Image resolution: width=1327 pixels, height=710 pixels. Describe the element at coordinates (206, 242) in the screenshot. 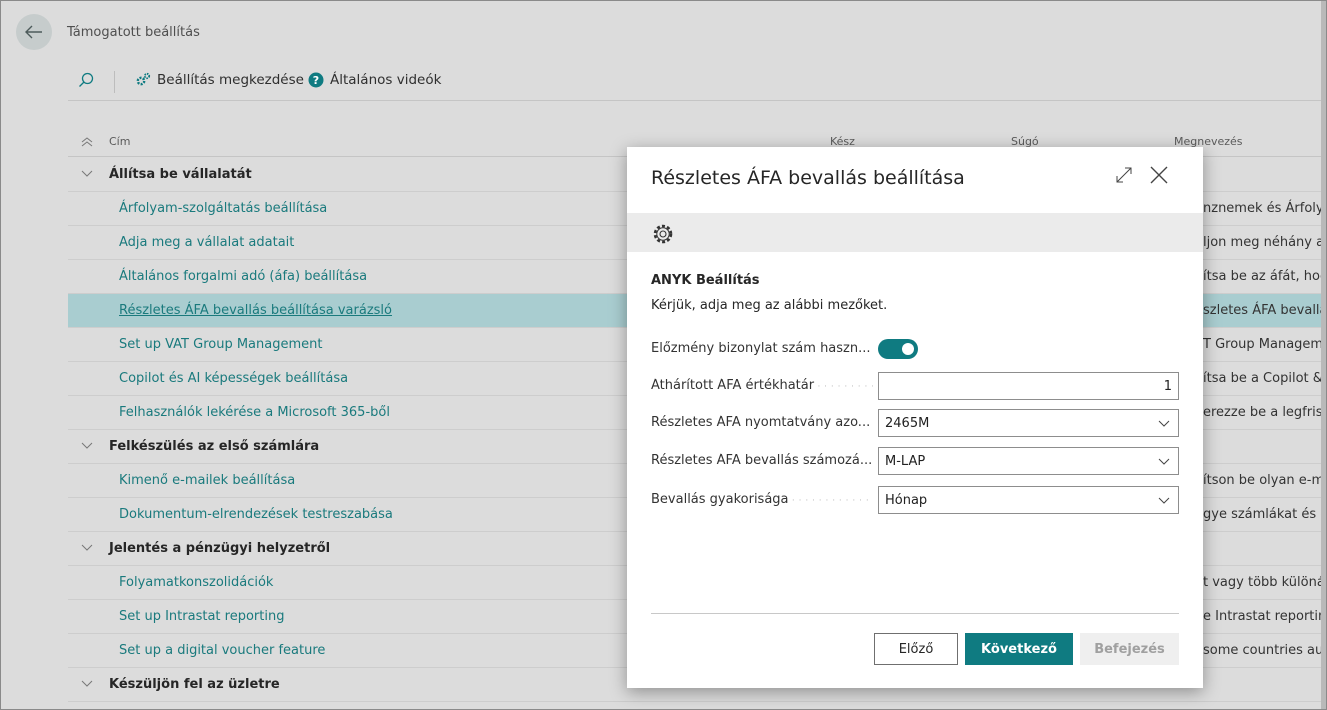

I see `setup-link: Adja meg a vállalat adatait` at that location.